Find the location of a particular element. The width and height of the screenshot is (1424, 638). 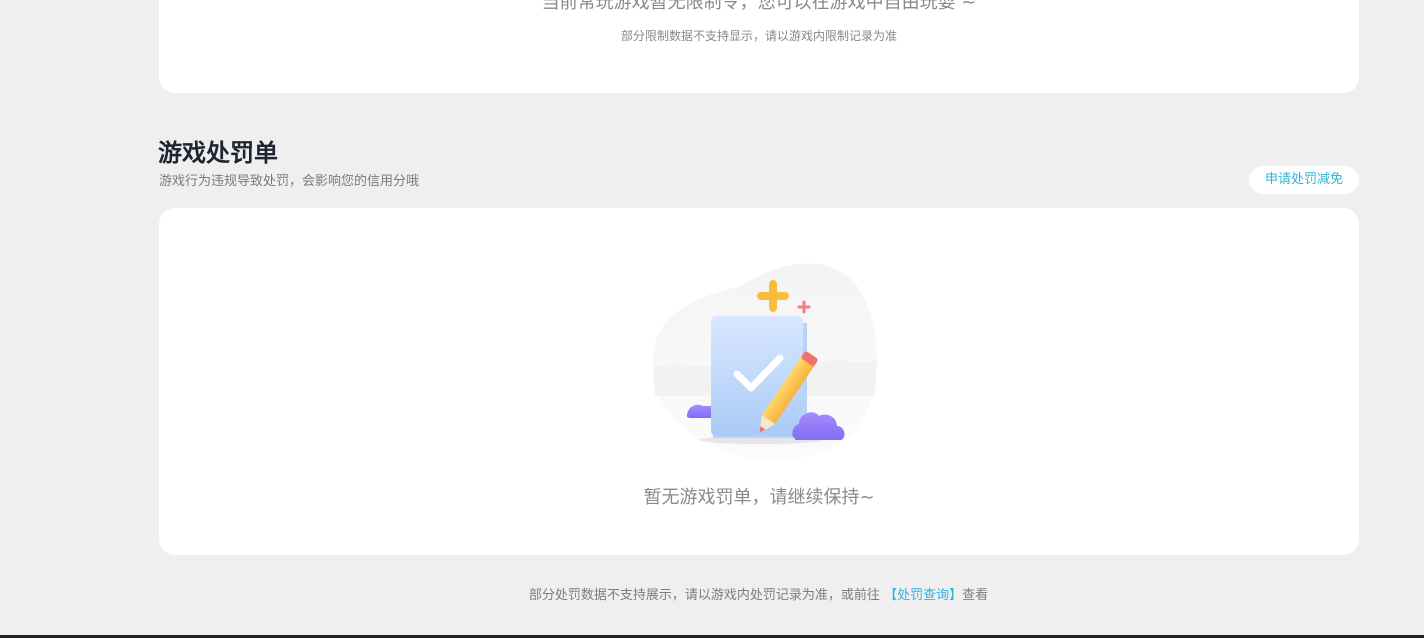

footer-note: 部分处罚数据不支持展示，请以游戏内处罚记录为准，或前往 【处罚查询】查看 is located at coordinates (712, 596).